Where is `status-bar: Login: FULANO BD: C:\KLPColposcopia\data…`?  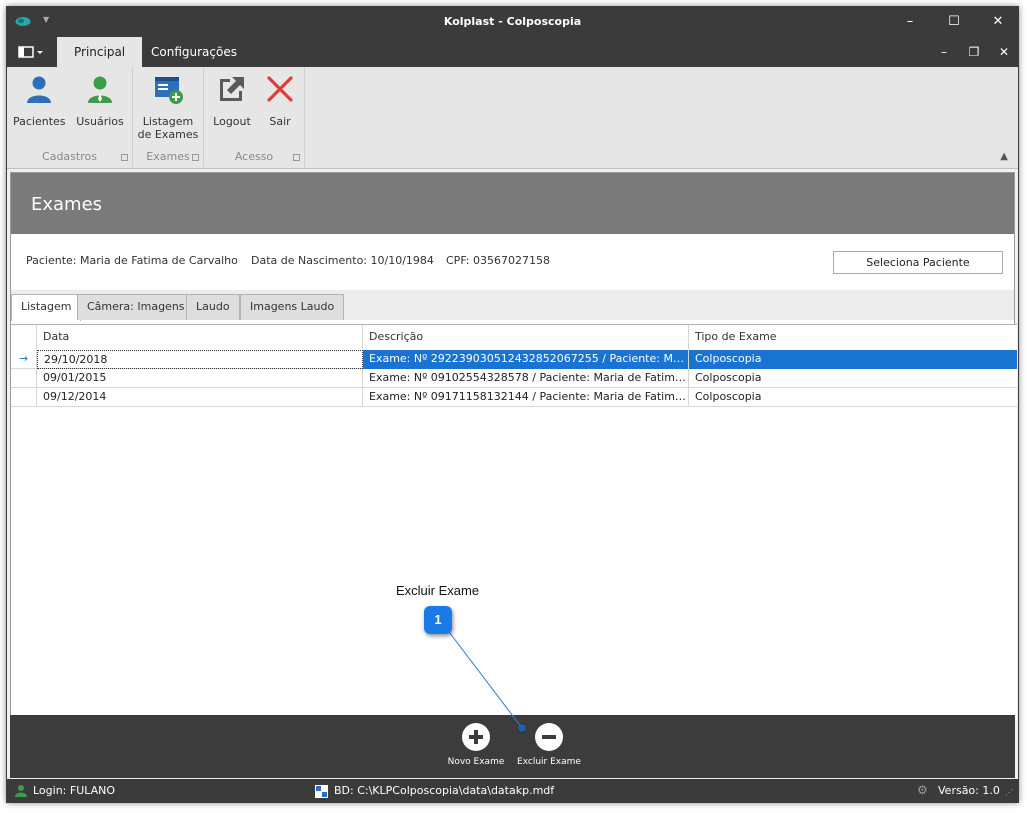 status-bar: Login: FULANO BD: C:\KLPColposcopia\data… is located at coordinates (512, 790).